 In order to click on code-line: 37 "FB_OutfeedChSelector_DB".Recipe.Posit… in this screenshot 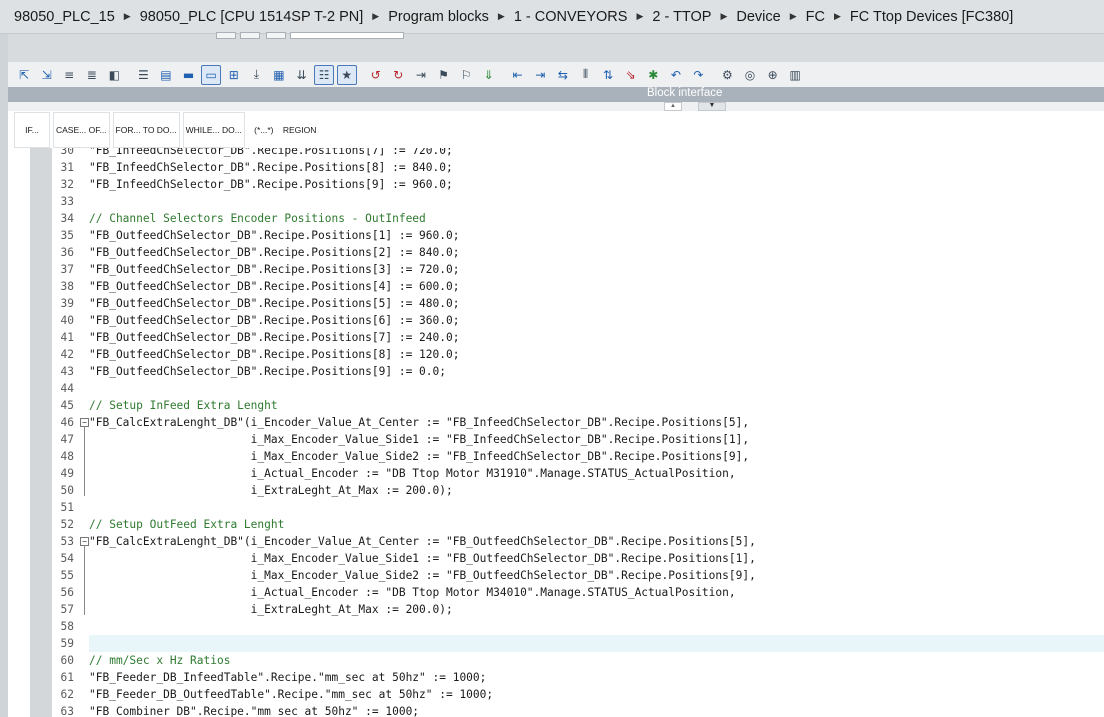, I will do `click(556, 269)`.